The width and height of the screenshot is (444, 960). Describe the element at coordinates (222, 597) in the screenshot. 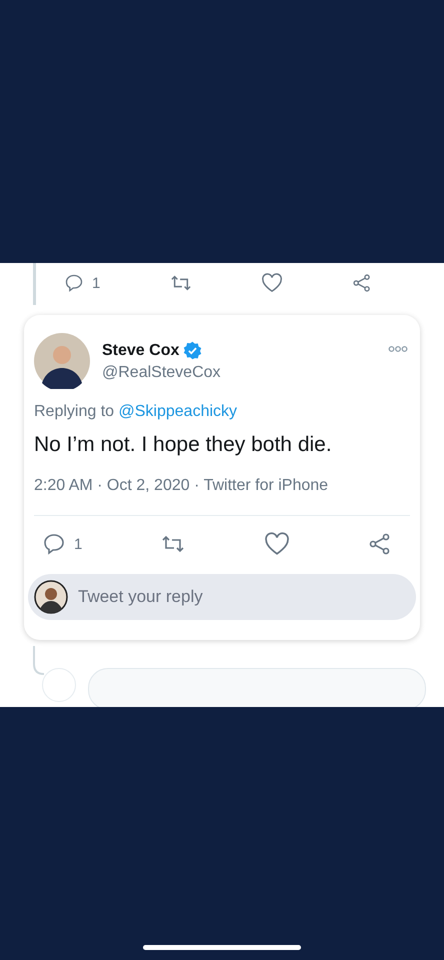

I see `reply-input-field: Tweet your reply` at that location.